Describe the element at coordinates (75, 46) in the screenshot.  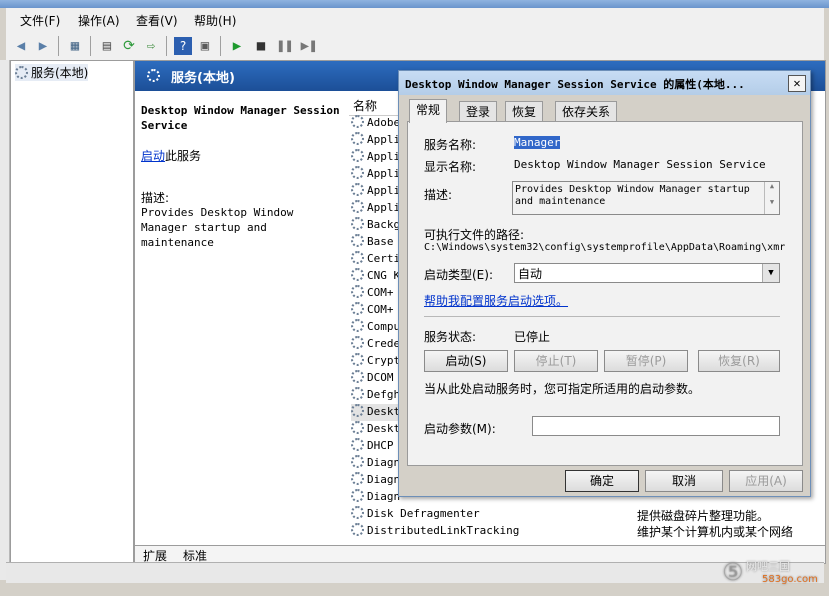
I see `console-tree-icon: ▦` at that location.